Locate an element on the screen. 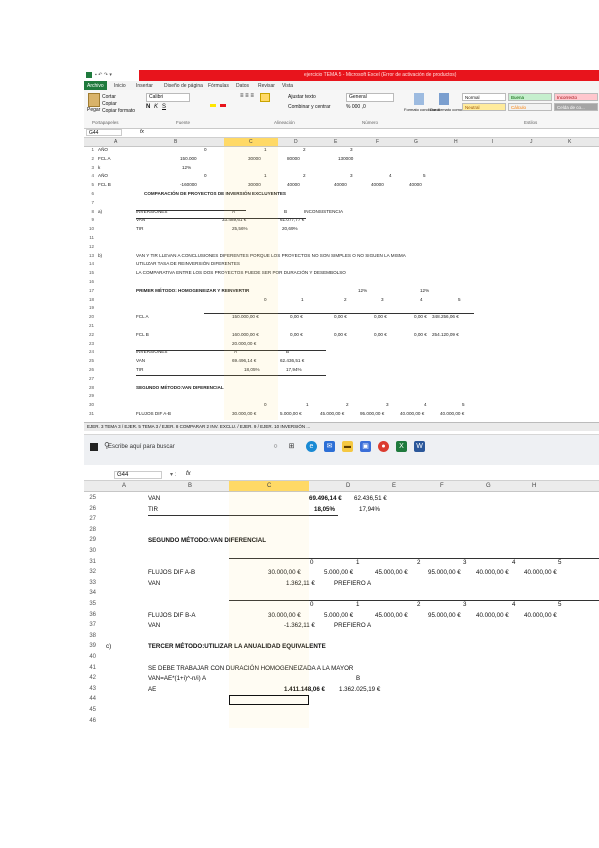 The height and width of the screenshot is (848, 599). cell: c) is located at coordinates (108, 646).